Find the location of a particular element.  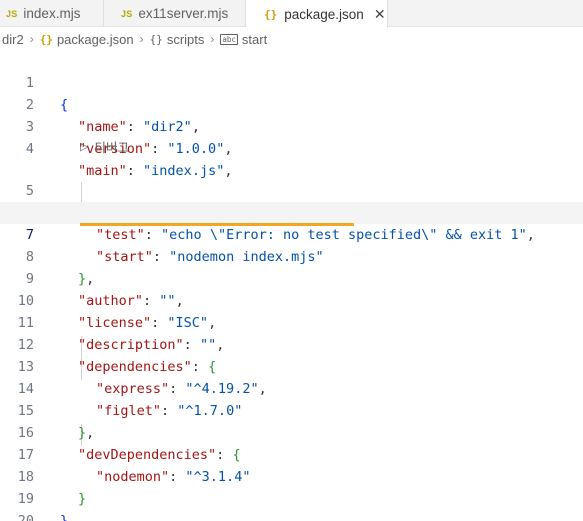

code-line: 17 "nodemon": "^3.1.4" is located at coordinates (291, 453).